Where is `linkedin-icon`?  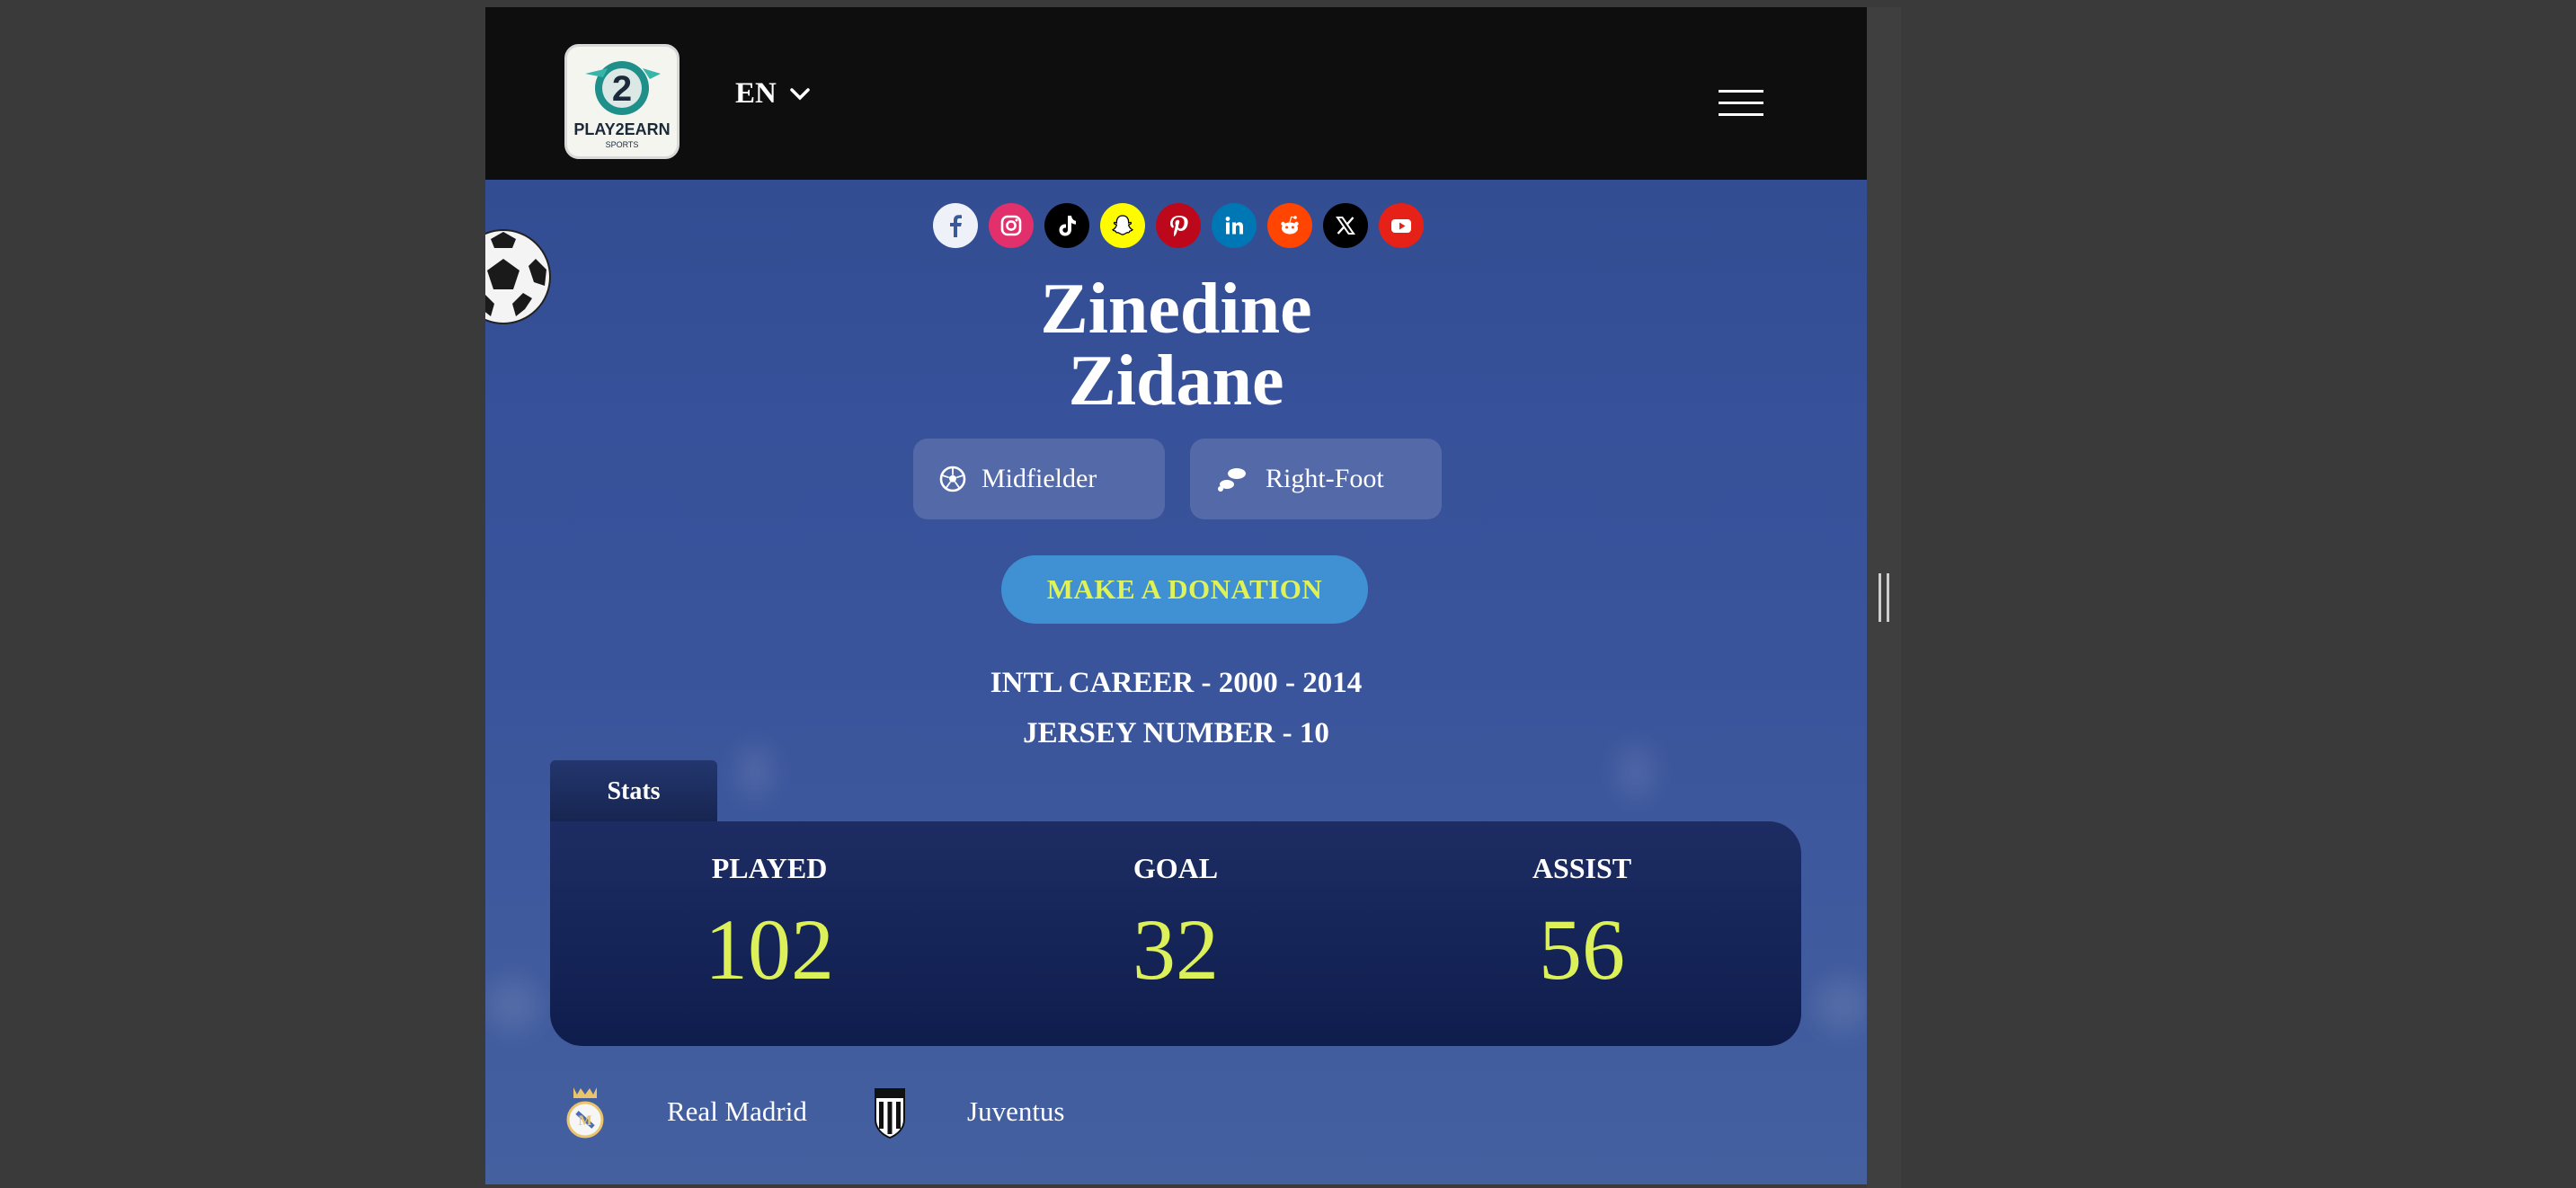
linkedin-icon is located at coordinates (1234, 226).